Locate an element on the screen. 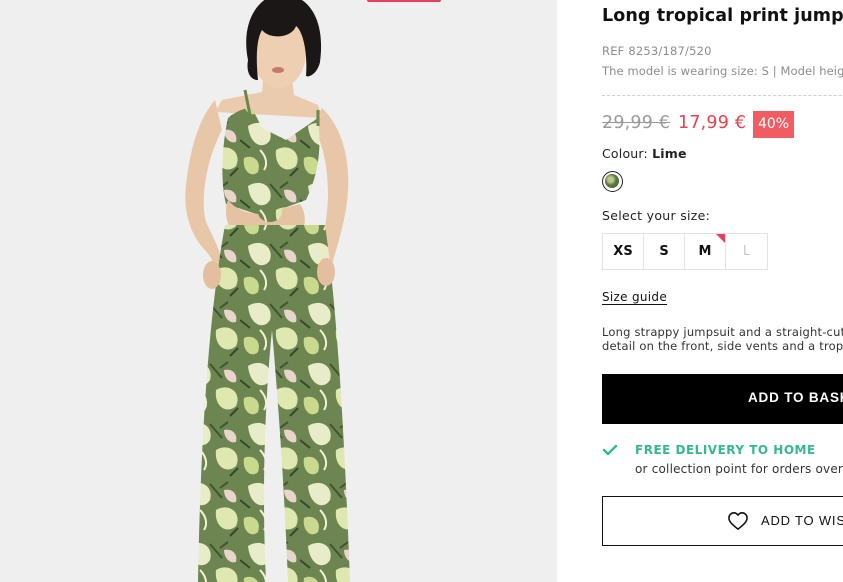 This screenshot has height=582, width=843. sale-price: 17,99 € is located at coordinates (712, 123).